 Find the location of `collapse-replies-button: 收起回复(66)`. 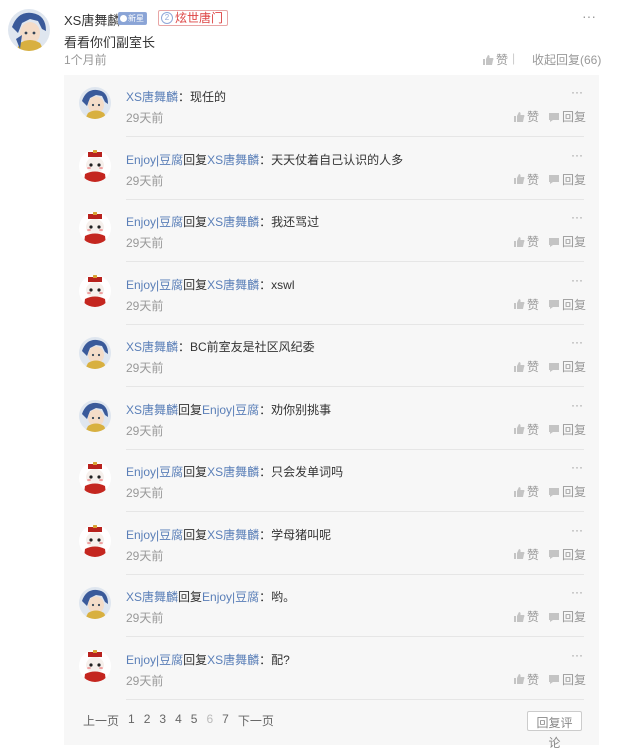

collapse-replies-button: 收起回复(66) is located at coordinates (566, 59).